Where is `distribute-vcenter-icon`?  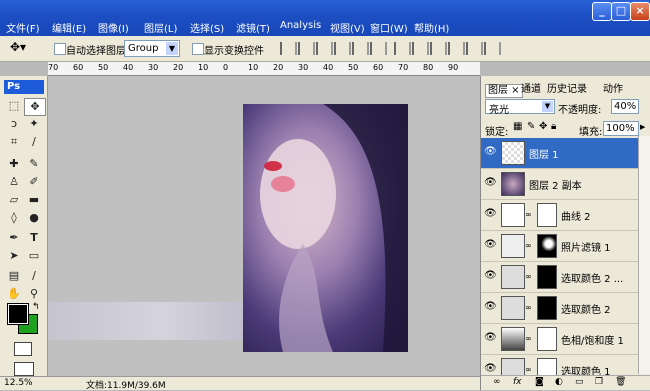
distribute-vcenter-icon is located at coordinates (420, 48).